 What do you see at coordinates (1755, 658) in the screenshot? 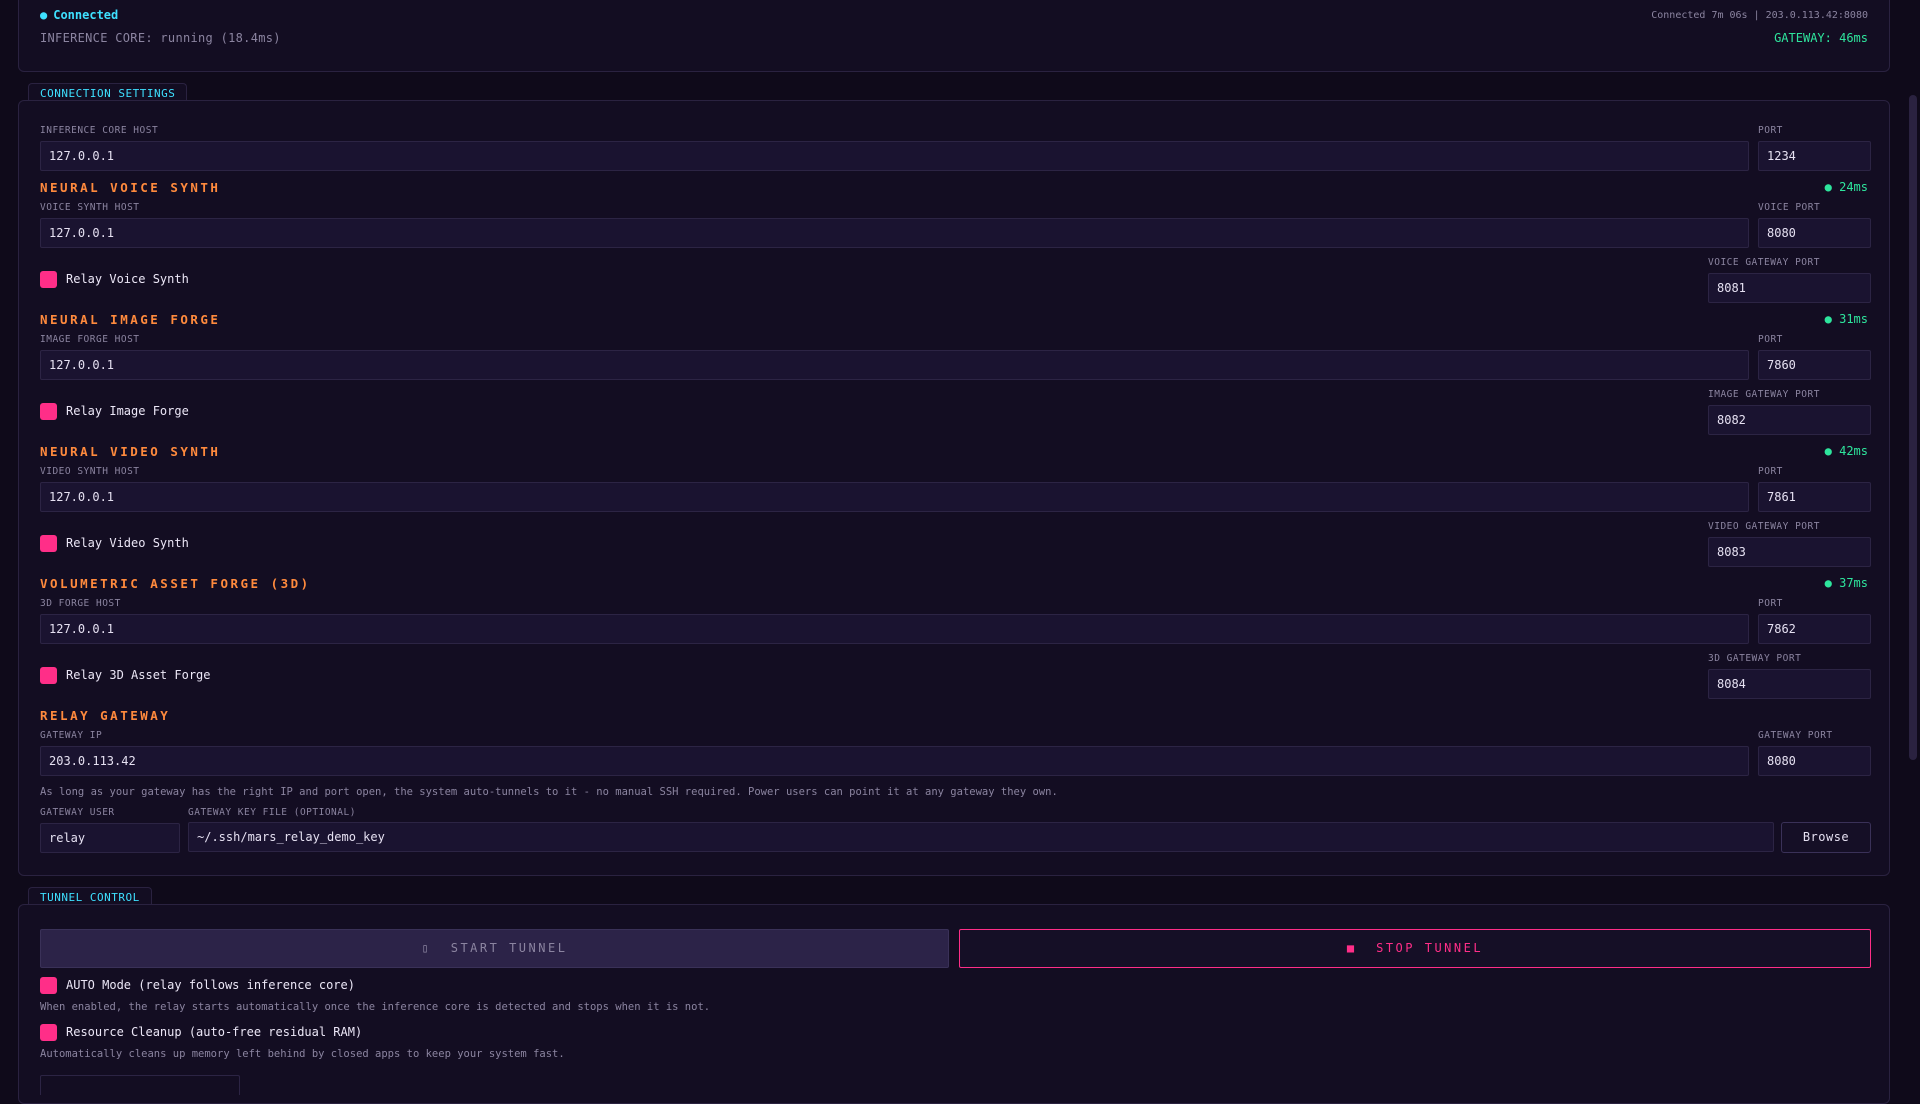
I see `asset3d-gateway-port-label: 3D GATEWAY PORT` at bounding box center [1755, 658].